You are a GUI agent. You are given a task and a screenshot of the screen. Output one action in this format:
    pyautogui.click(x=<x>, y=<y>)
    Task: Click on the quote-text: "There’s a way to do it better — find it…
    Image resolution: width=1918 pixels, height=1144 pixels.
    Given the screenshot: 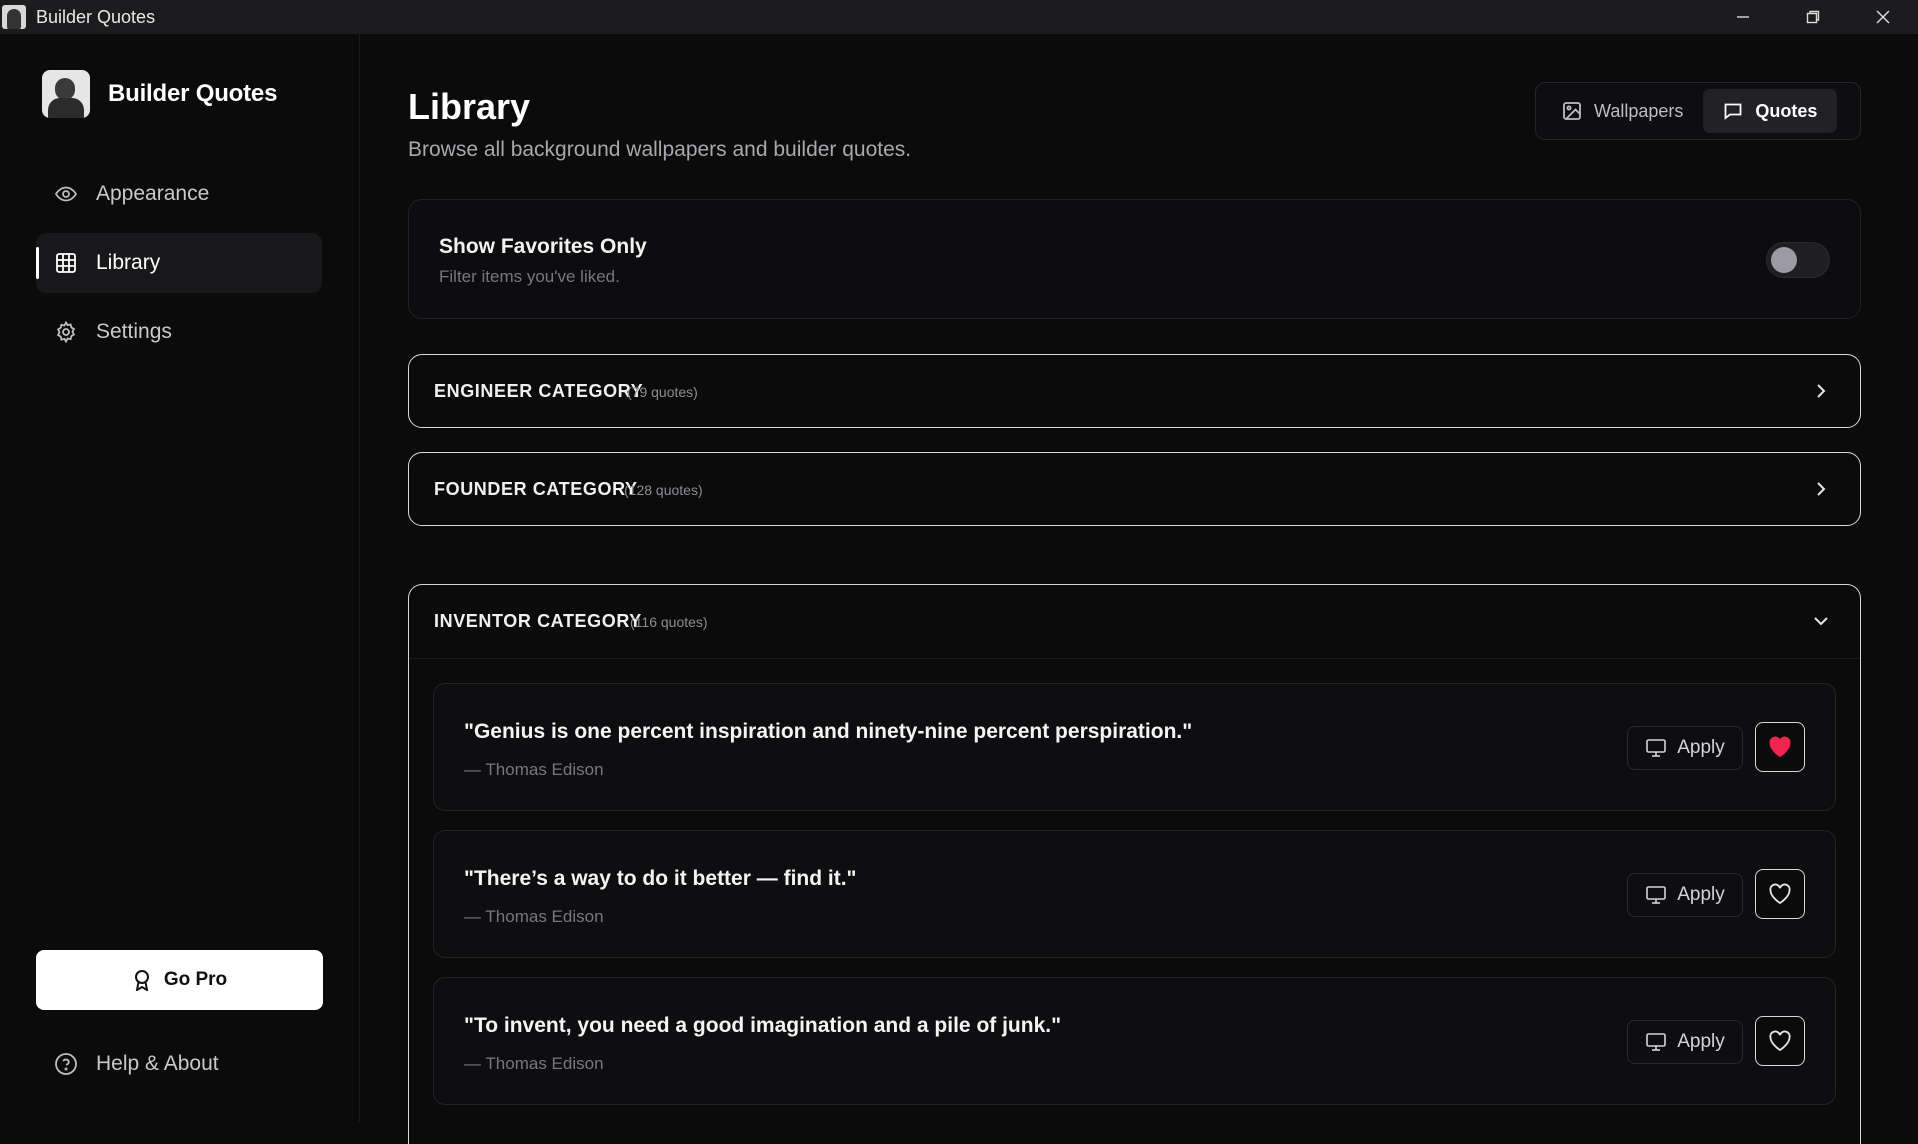 What is the action you would take?
    pyautogui.click(x=660, y=878)
    